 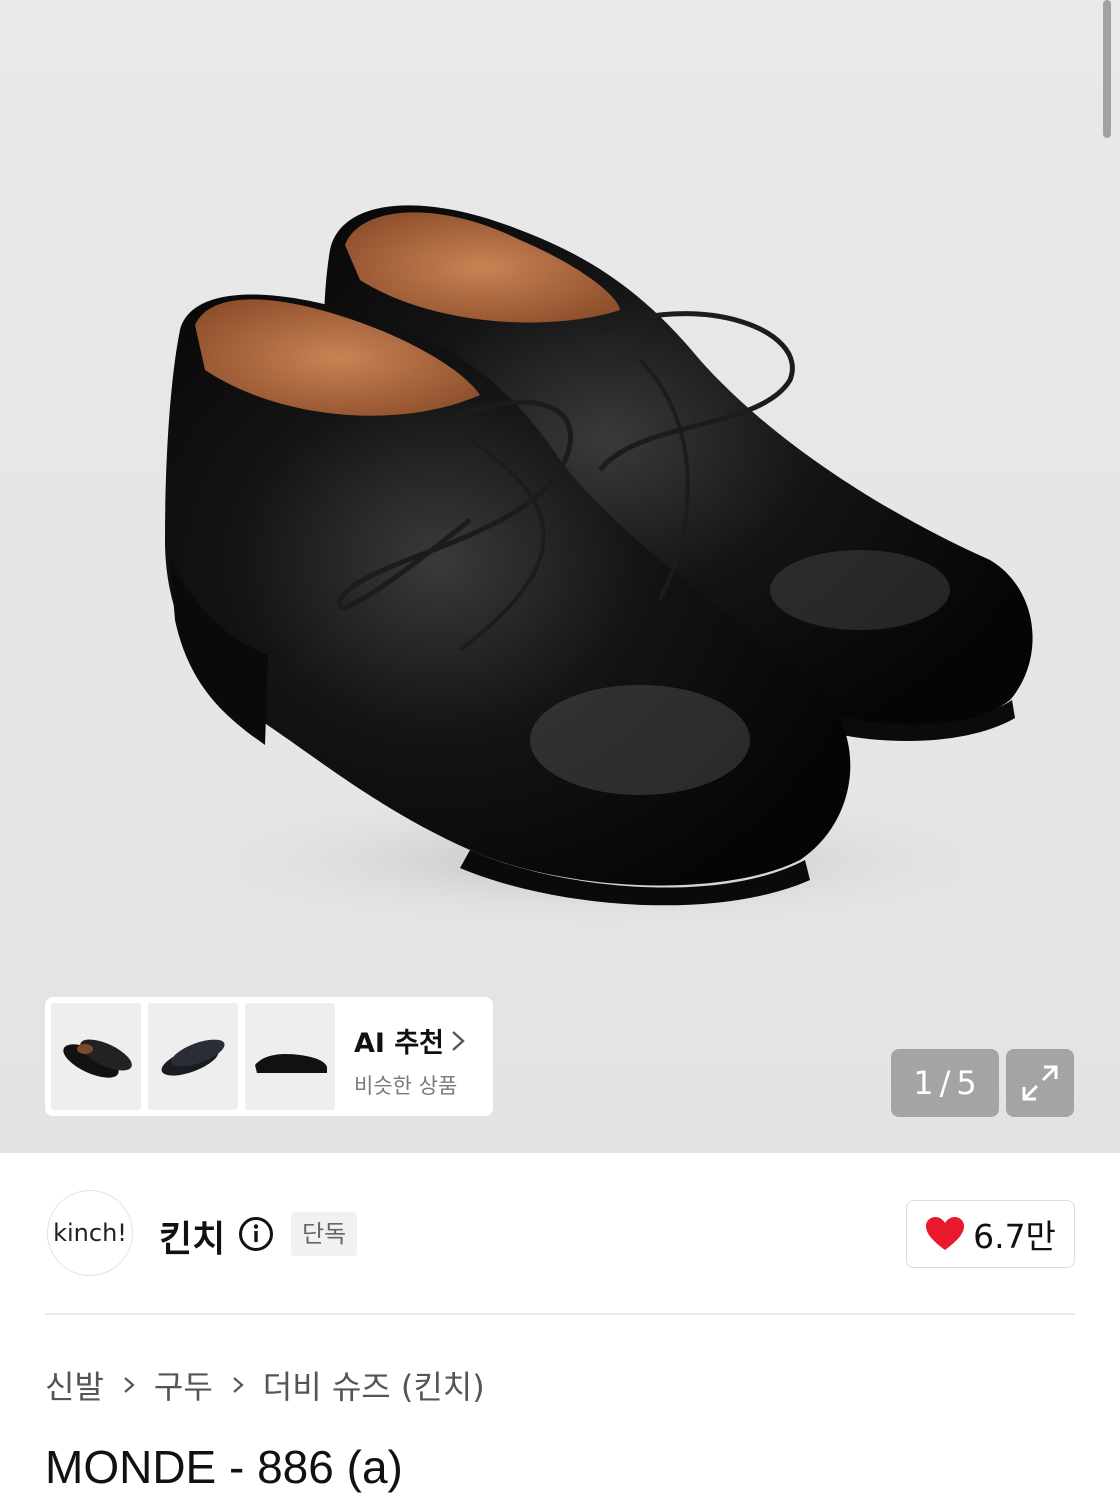 What do you see at coordinates (406, 1086) in the screenshot?
I see `ai-recommend-subtitle: 비슷한 상품` at bounding box center [406, 1086].